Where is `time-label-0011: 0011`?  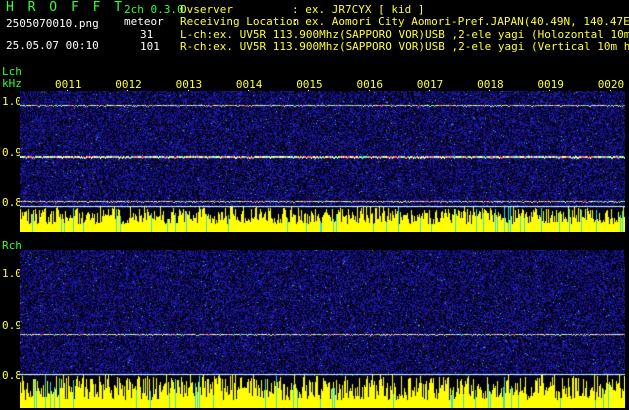 time-label-0011: 0011 is located at coordinates (68, 84).